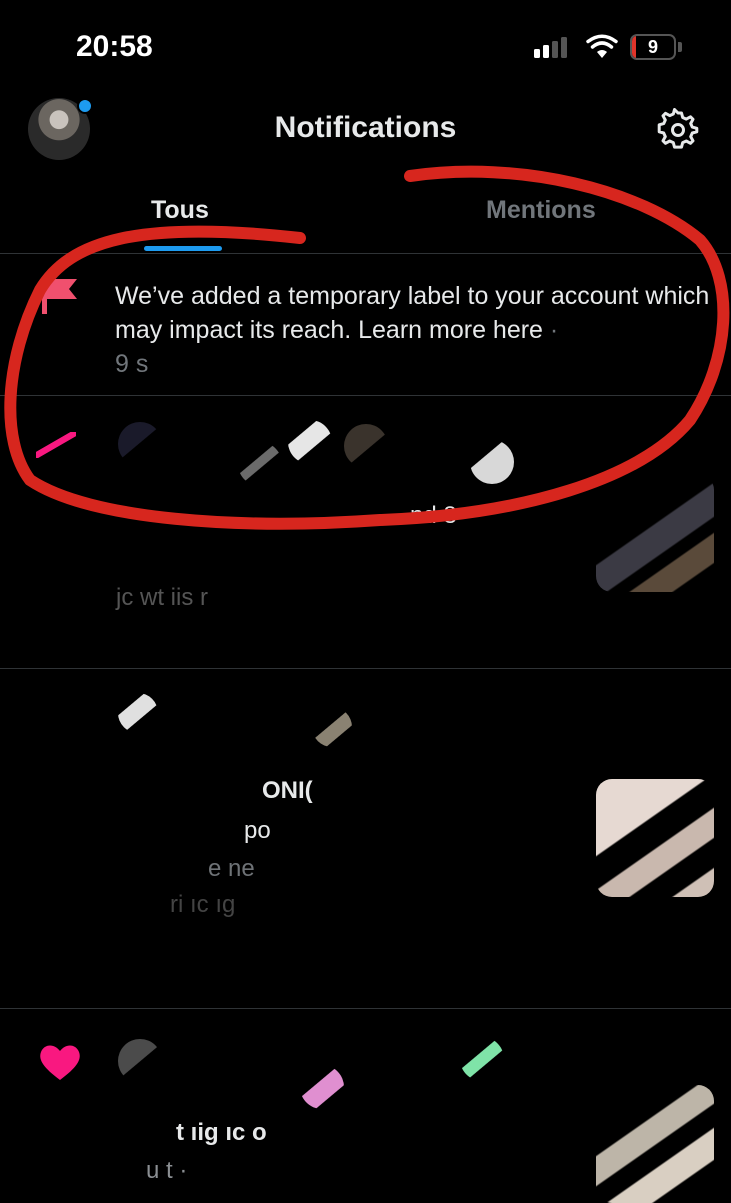 The width and height of the screenshot is (731, 1203). Describe the element at coordinates (602, 46) in the screenshot. I see `wifi-icon` at that location.